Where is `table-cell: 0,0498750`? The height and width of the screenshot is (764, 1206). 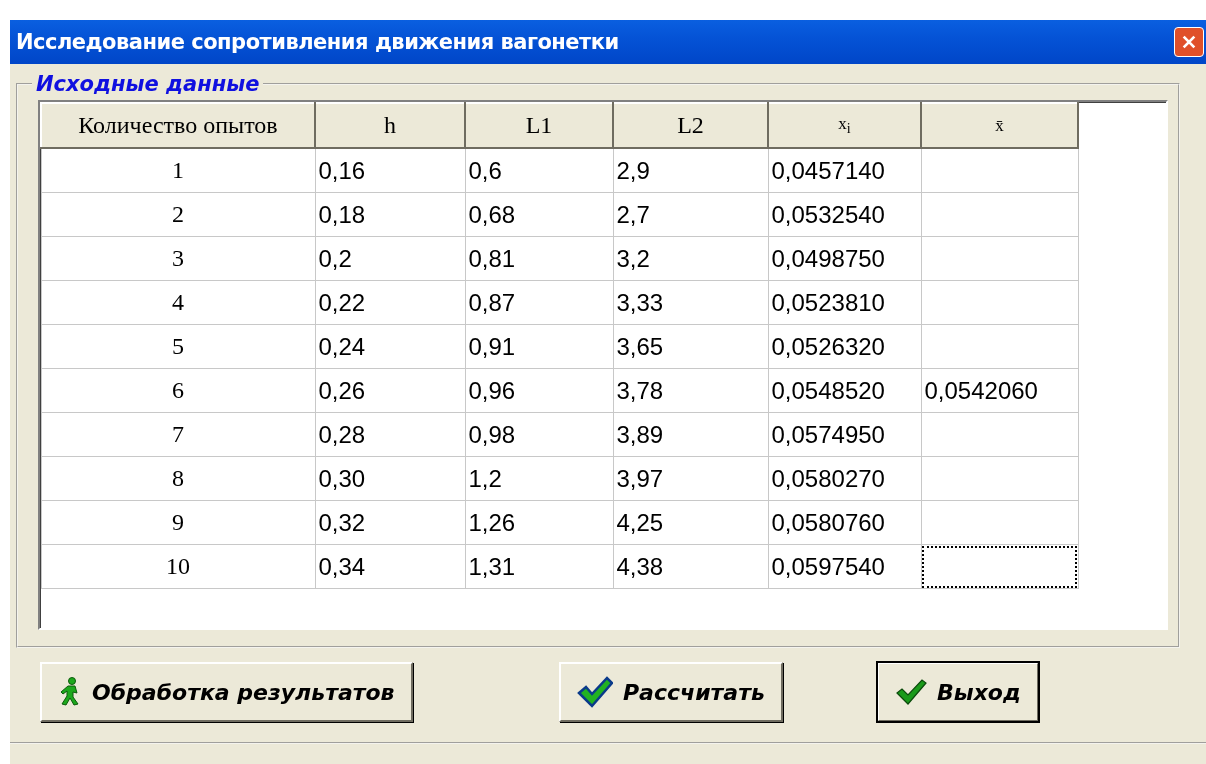
table-cell: 0,0498750 is located at coordinates (844, 258).